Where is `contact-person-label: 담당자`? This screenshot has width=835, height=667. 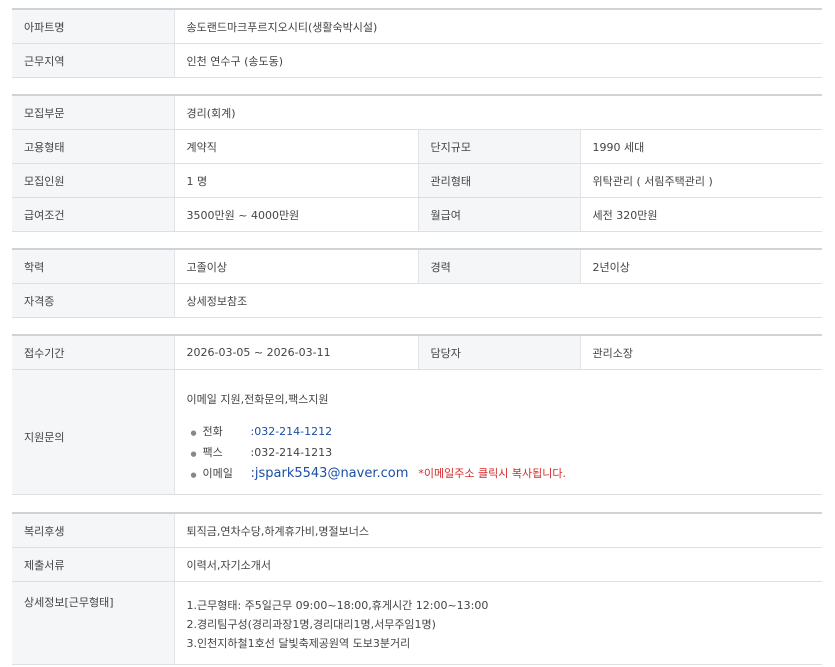 contact-person-label: 담당자 is located at coordinates (499, 352).